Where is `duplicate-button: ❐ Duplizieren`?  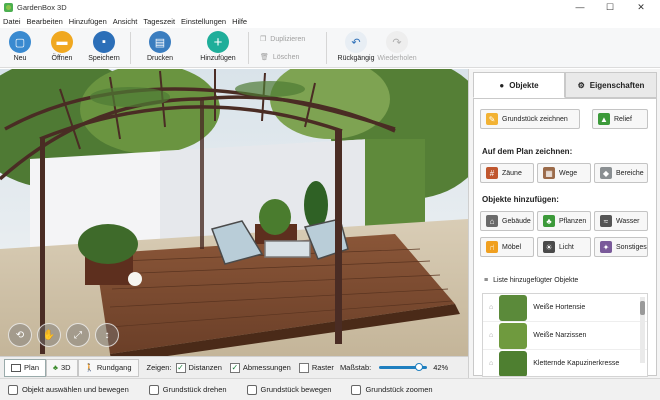 duplicate-button: ❐ Duplizieren is located at coordinates (282, 39).